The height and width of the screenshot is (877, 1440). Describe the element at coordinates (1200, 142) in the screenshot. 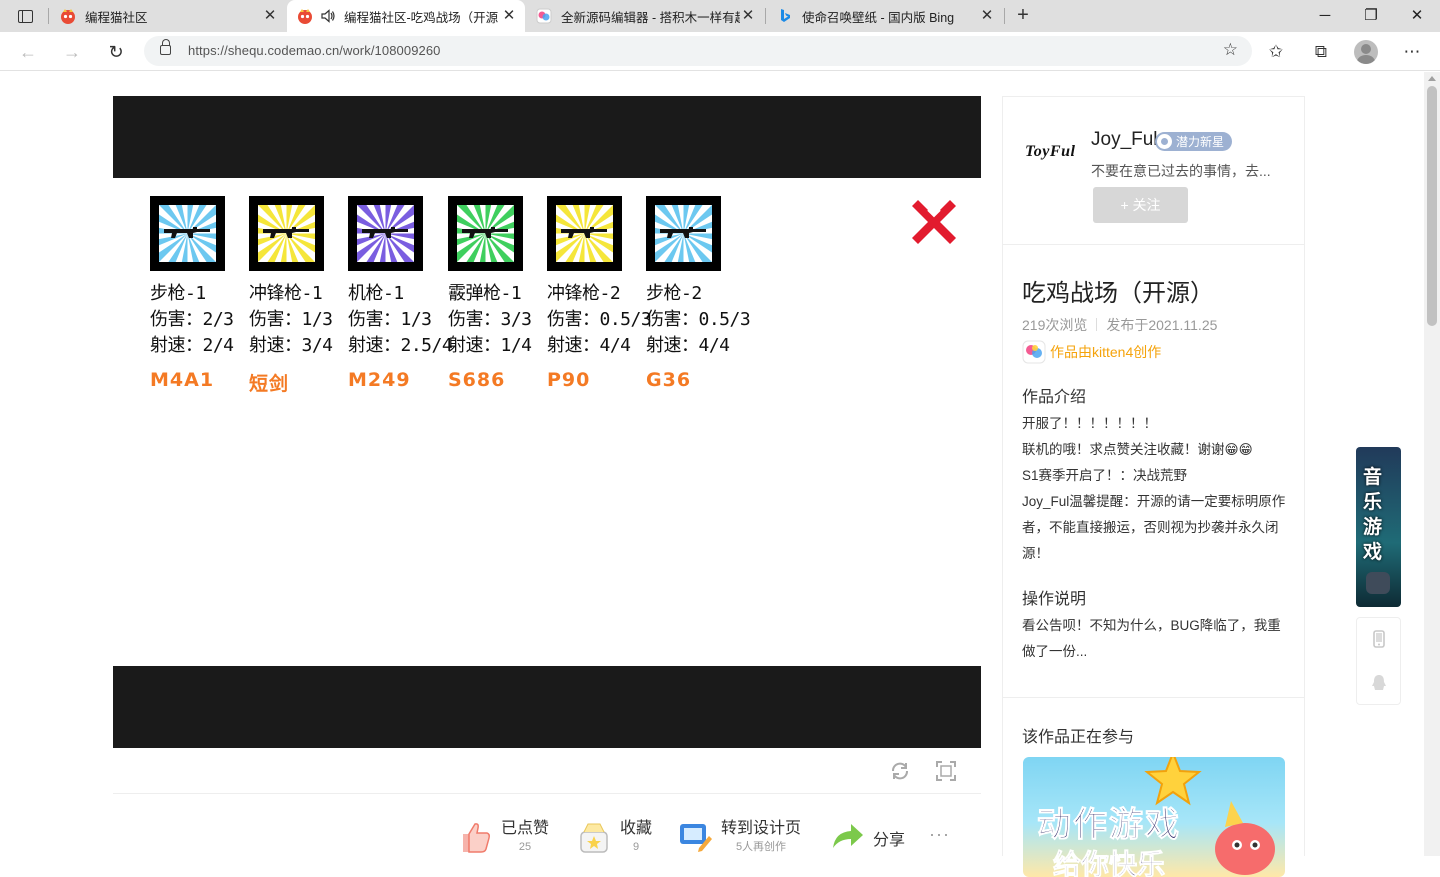

I see `rank-badge-label: 潜力新星` at that location.